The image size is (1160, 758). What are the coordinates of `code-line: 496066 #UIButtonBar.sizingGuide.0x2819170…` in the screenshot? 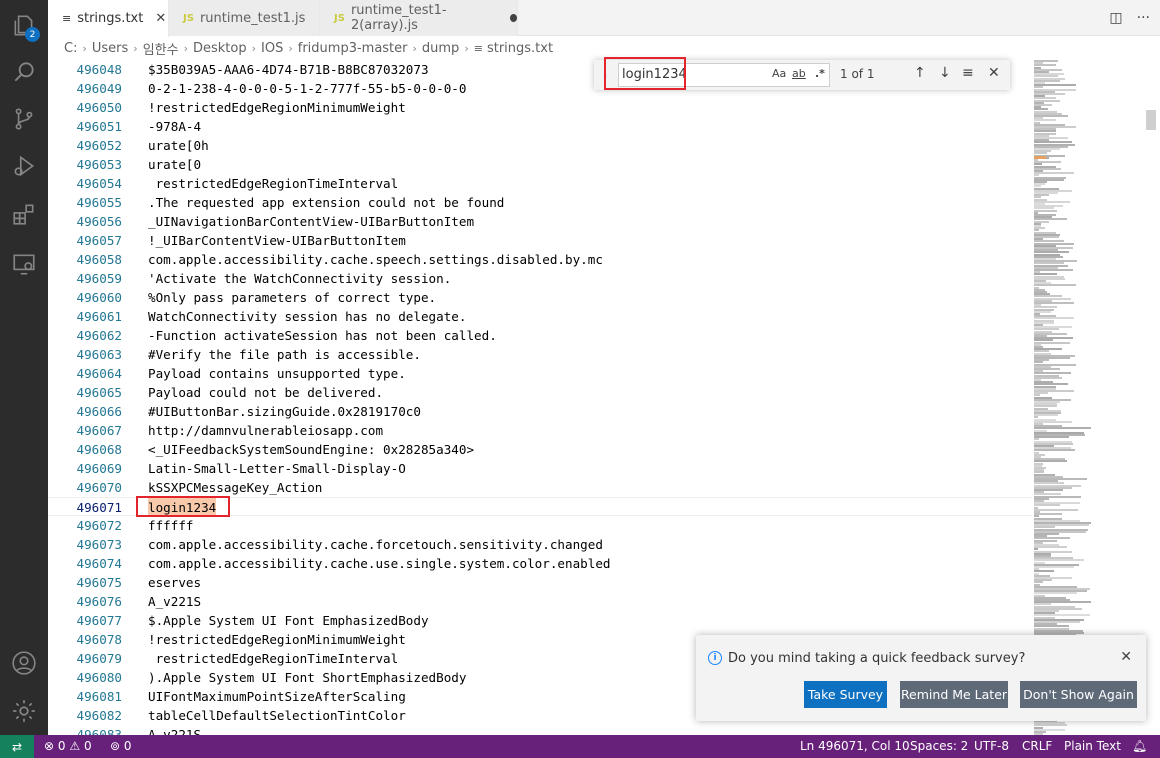 It's located at (540, 411).